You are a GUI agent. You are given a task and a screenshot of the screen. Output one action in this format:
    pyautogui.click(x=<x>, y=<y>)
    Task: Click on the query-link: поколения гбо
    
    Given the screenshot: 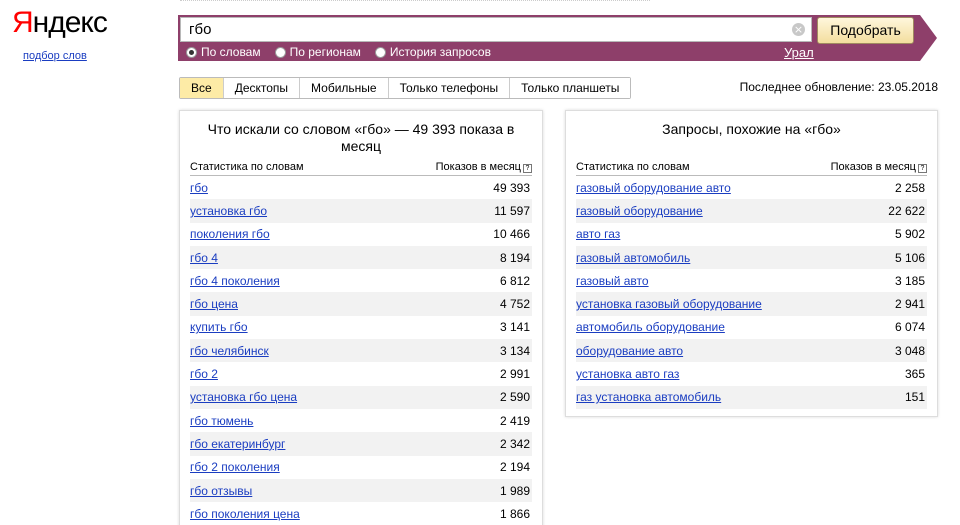 What is the action you would take?
    pyautogui.click(x=230, y=234)
    